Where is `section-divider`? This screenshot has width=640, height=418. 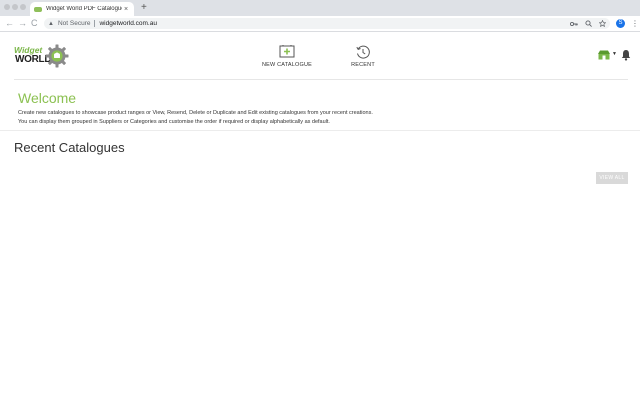
section-divider is located at coordinates (320, 130).